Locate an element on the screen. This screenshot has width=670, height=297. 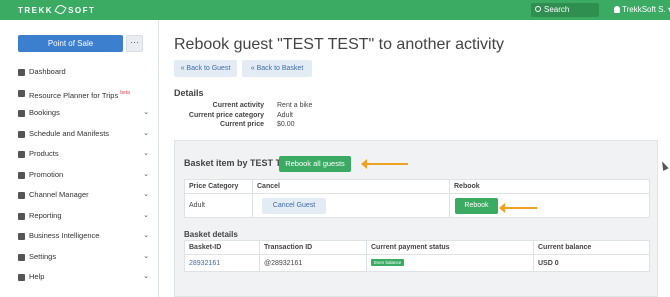
status-badge: Even balance is located at coordinates (388, 262).